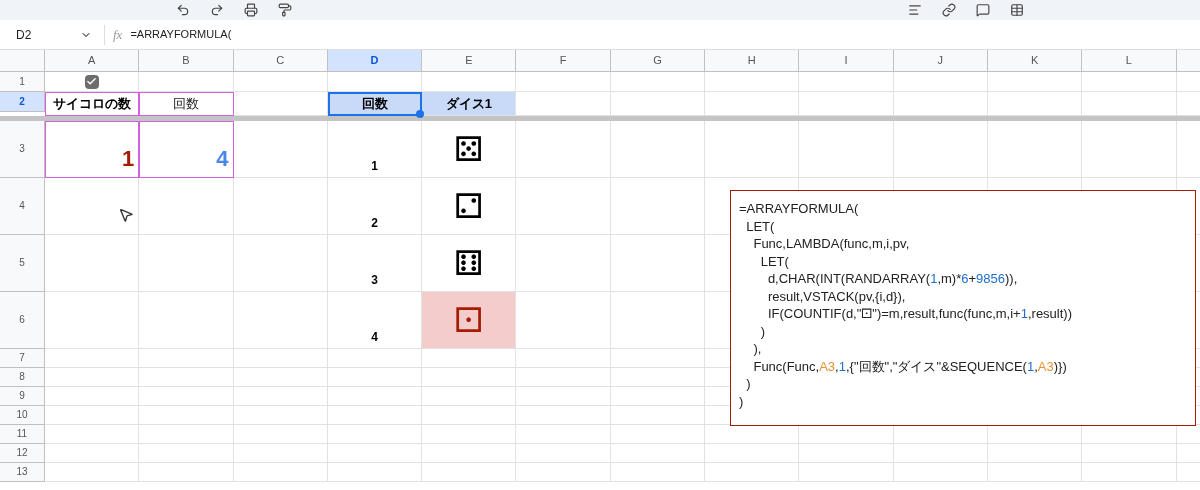 The image size is (1200, 490). What do you see at coordinates (91, 81) in the screenshot?
I see `checkbox` at bounding box center [91, 81].